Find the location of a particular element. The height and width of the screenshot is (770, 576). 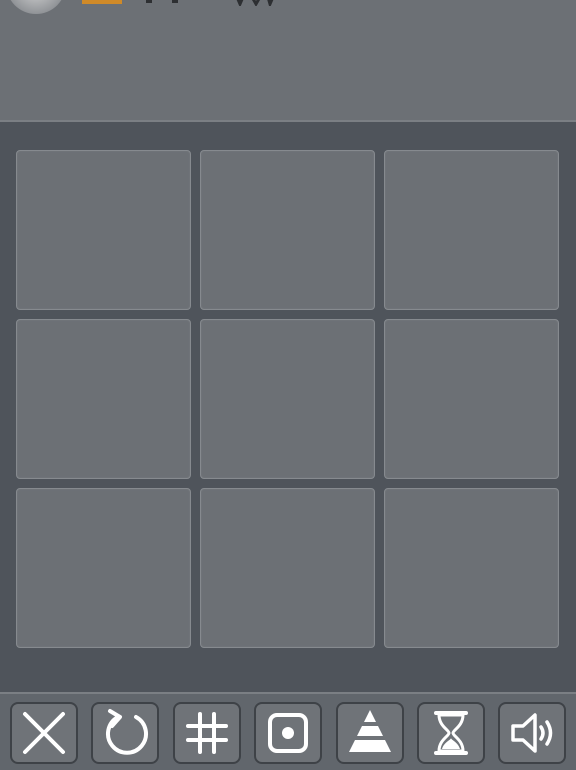

bottom-toolbar is located at coordinates (288, 731).